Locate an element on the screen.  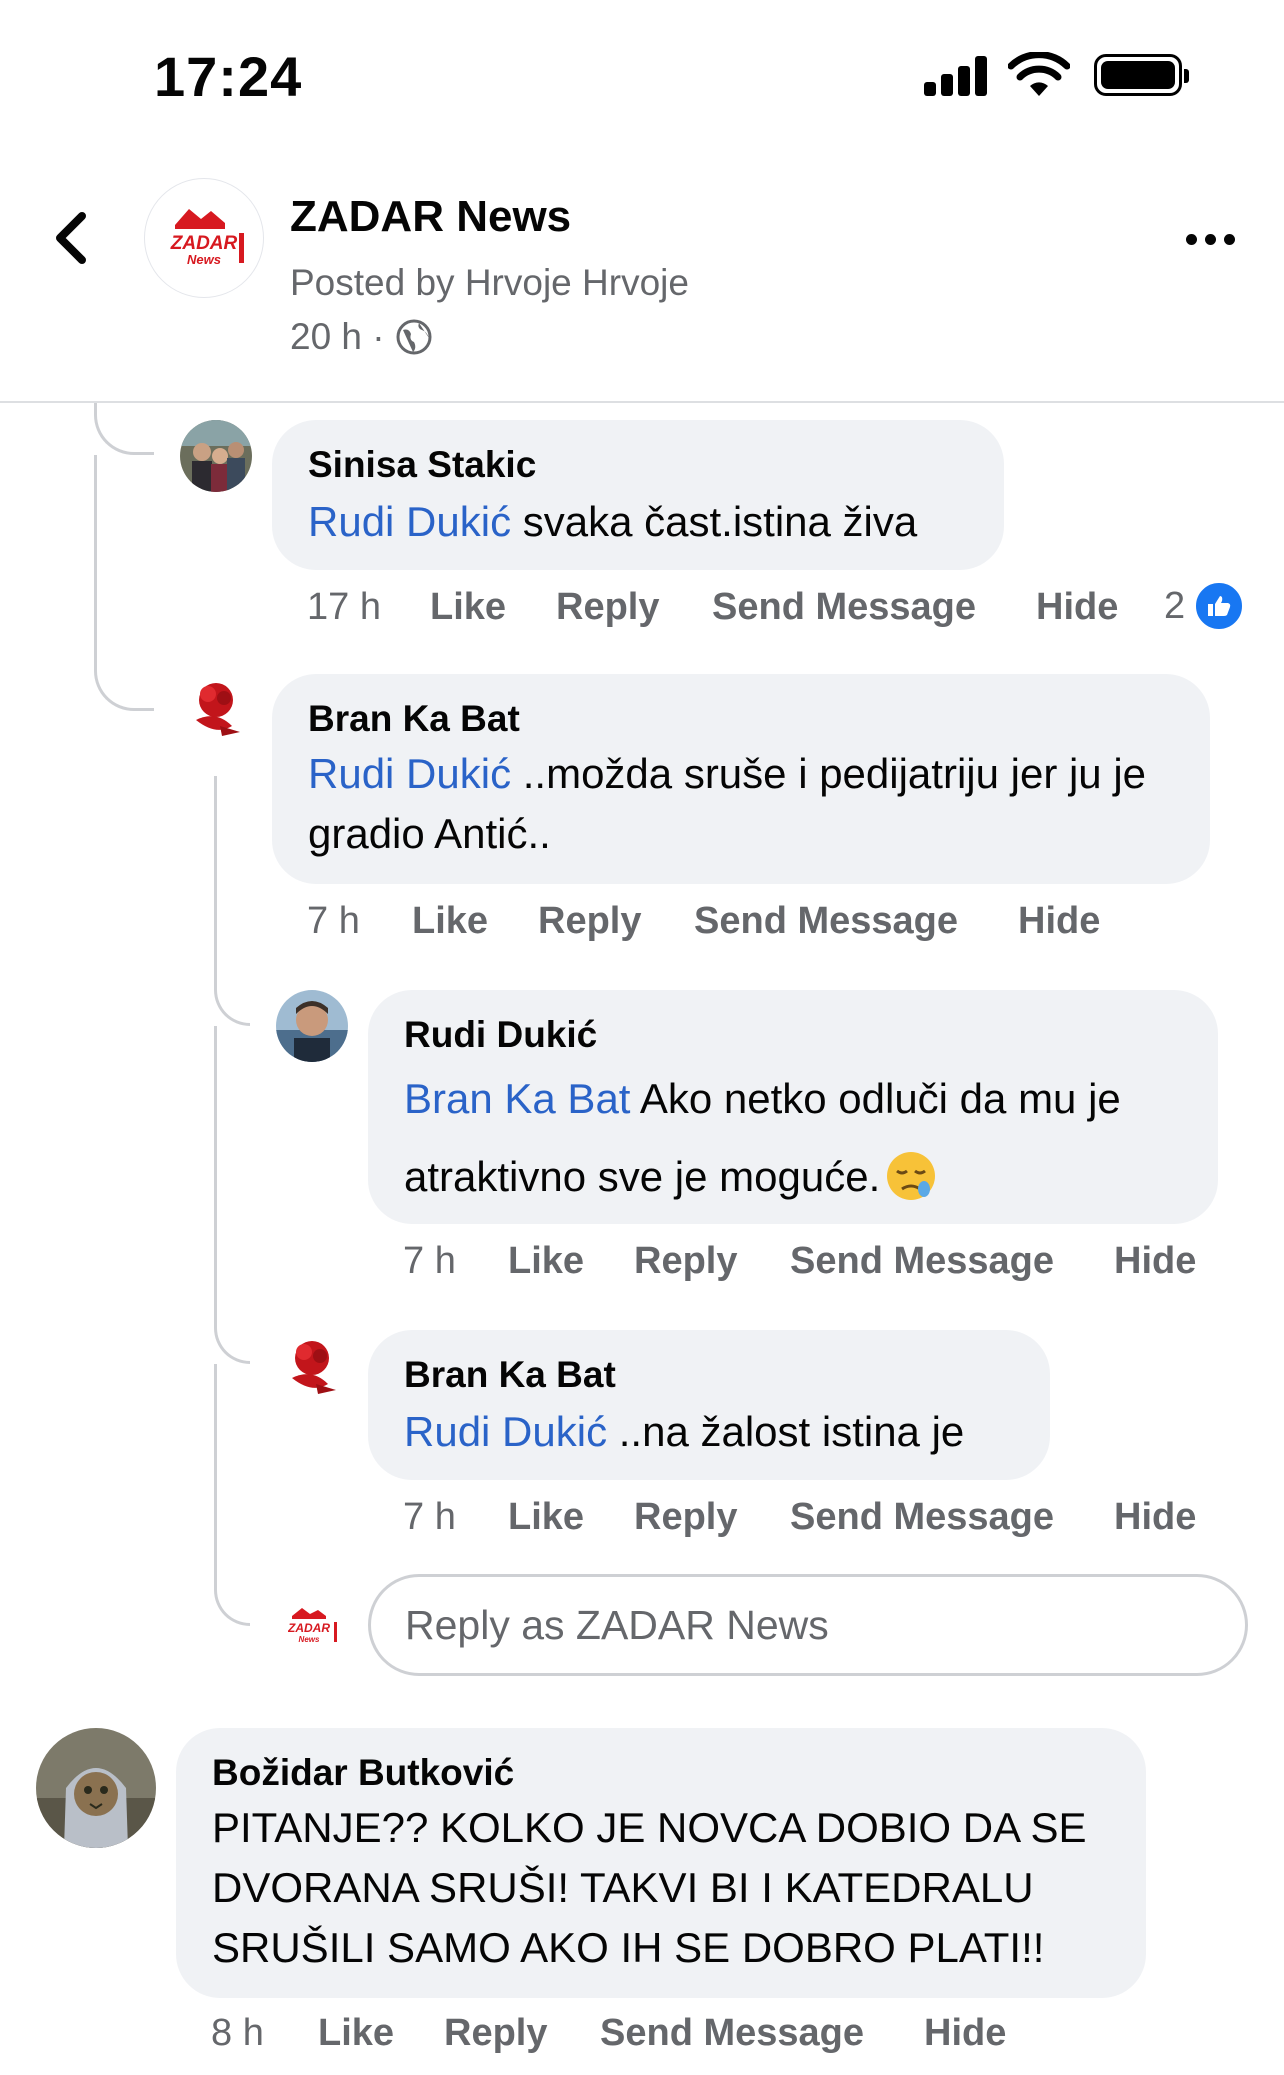
wifi-icon is located at coordinates (1039, 74).